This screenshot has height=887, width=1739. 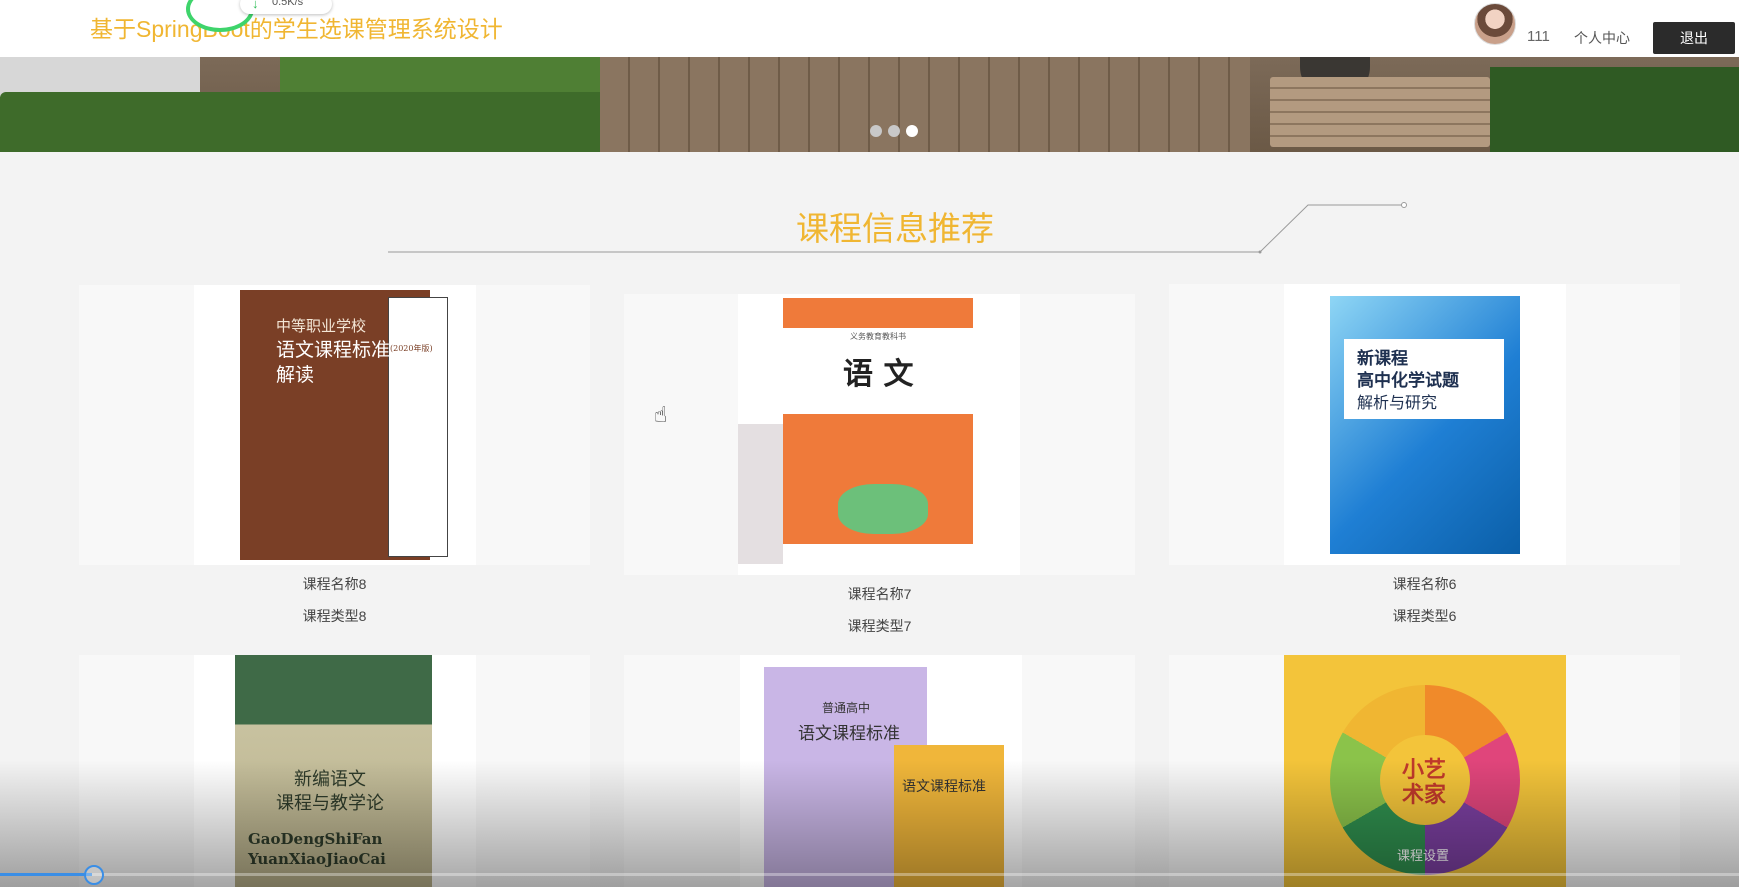 I want to click on course-cover: 新课程 高中化学试题 解析与研究, so click(x=1425, y=424).